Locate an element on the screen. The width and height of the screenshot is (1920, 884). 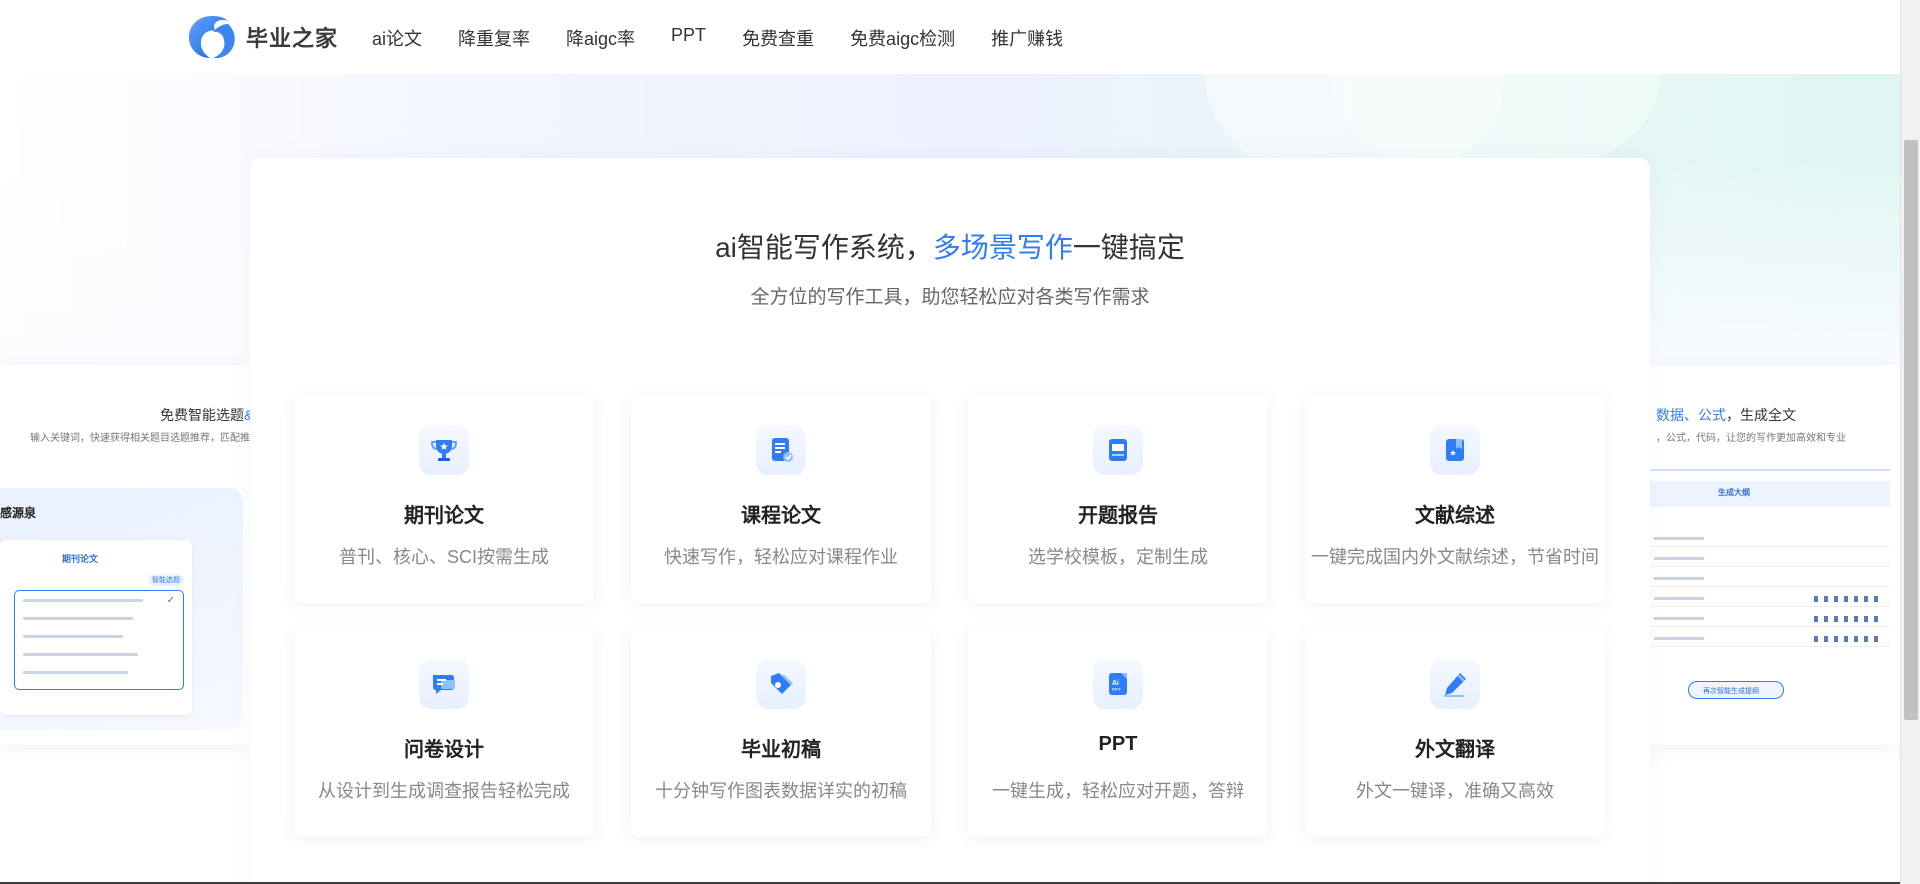
tag-icon is located at coordinates (781, 684).